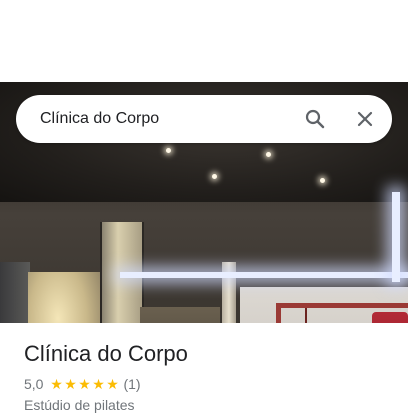 This screenshot has height=414, width=408. I want to click on photo-mirror-reflection, so click(180, 315).